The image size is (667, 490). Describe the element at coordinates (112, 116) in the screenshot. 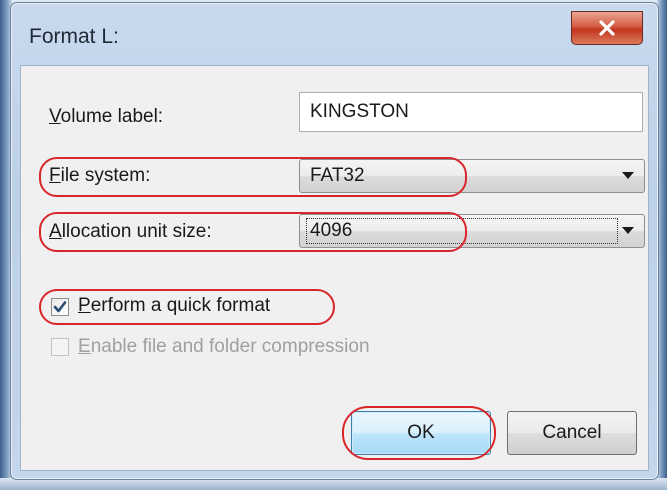

I see `volume-label-caption-rest: olume label:` at that location.